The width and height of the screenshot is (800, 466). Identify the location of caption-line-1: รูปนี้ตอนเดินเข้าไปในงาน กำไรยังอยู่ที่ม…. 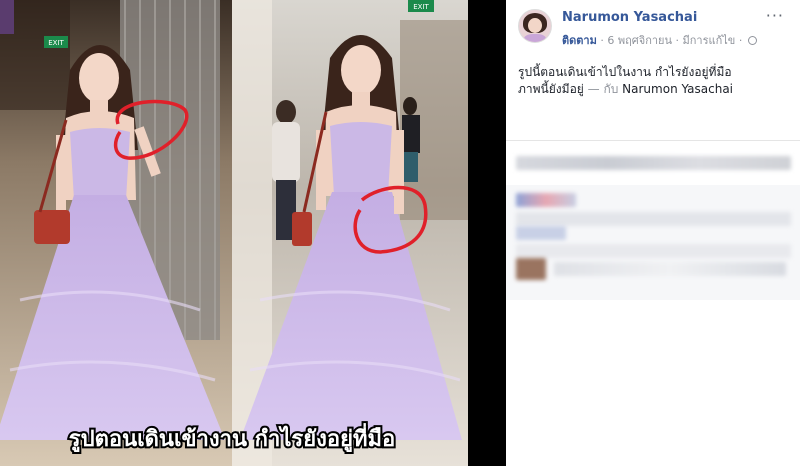
(625, 72).